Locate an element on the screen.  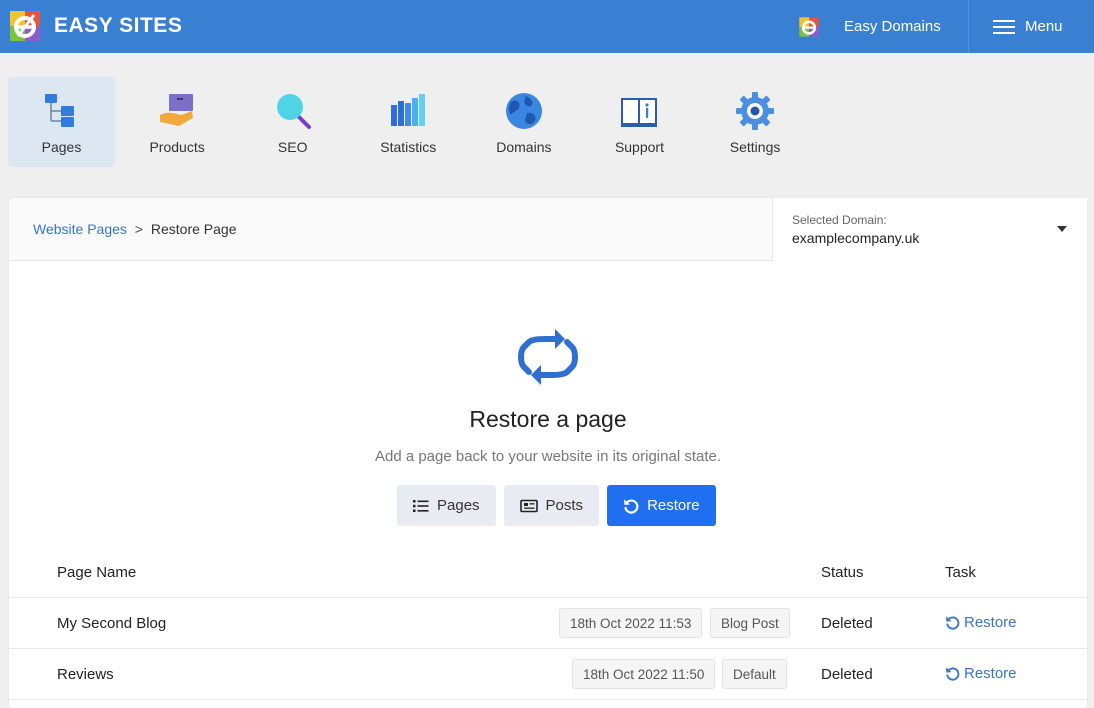
page-name: Reviews is located at coordinates (85, 674).